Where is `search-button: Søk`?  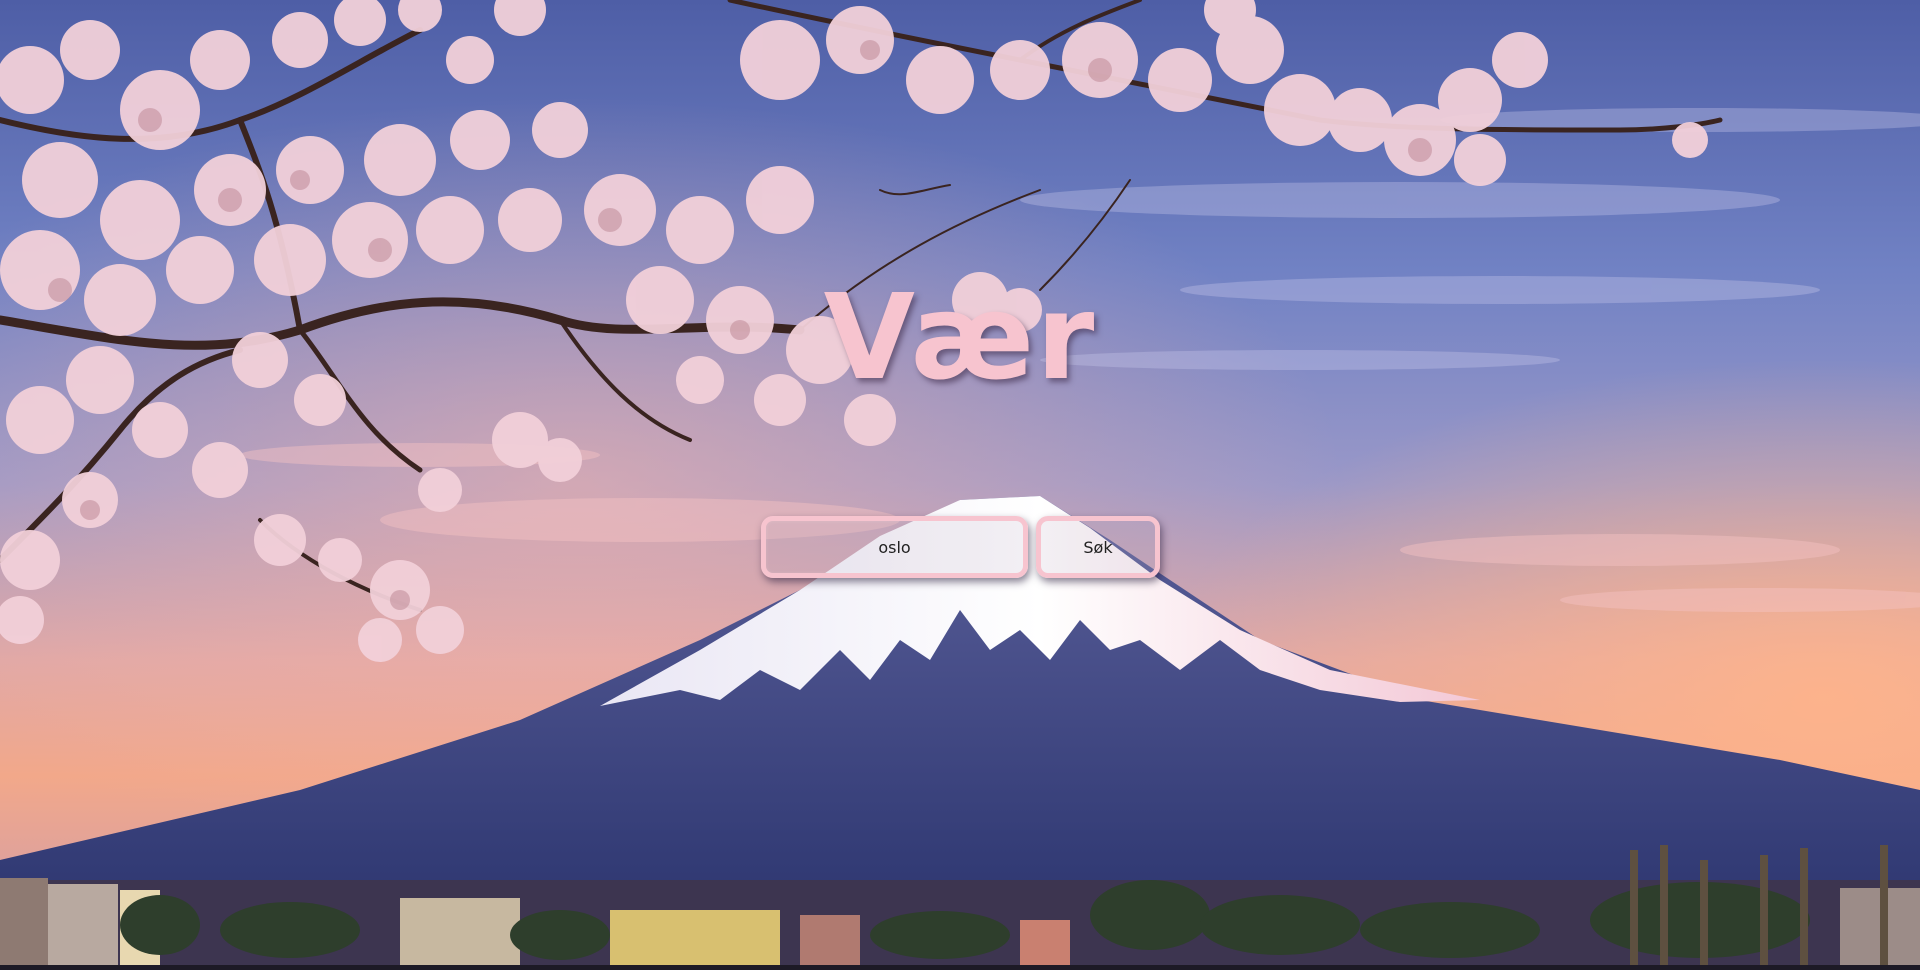
search-button: Søk is located at coordinates (1098, 547).